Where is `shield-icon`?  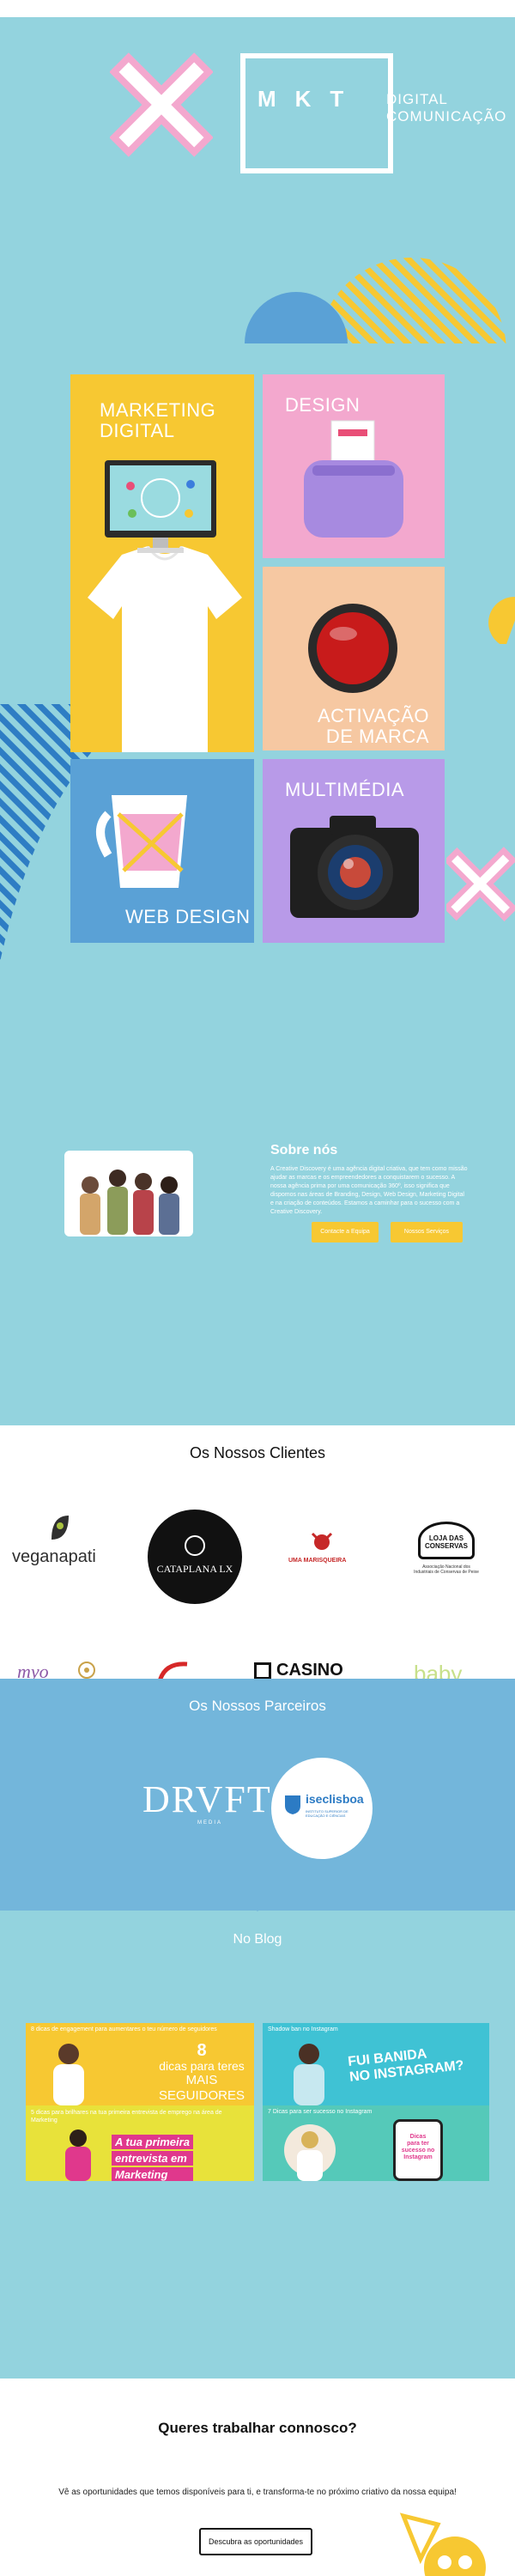 shield-icon is located at coordinates (292, 1805).